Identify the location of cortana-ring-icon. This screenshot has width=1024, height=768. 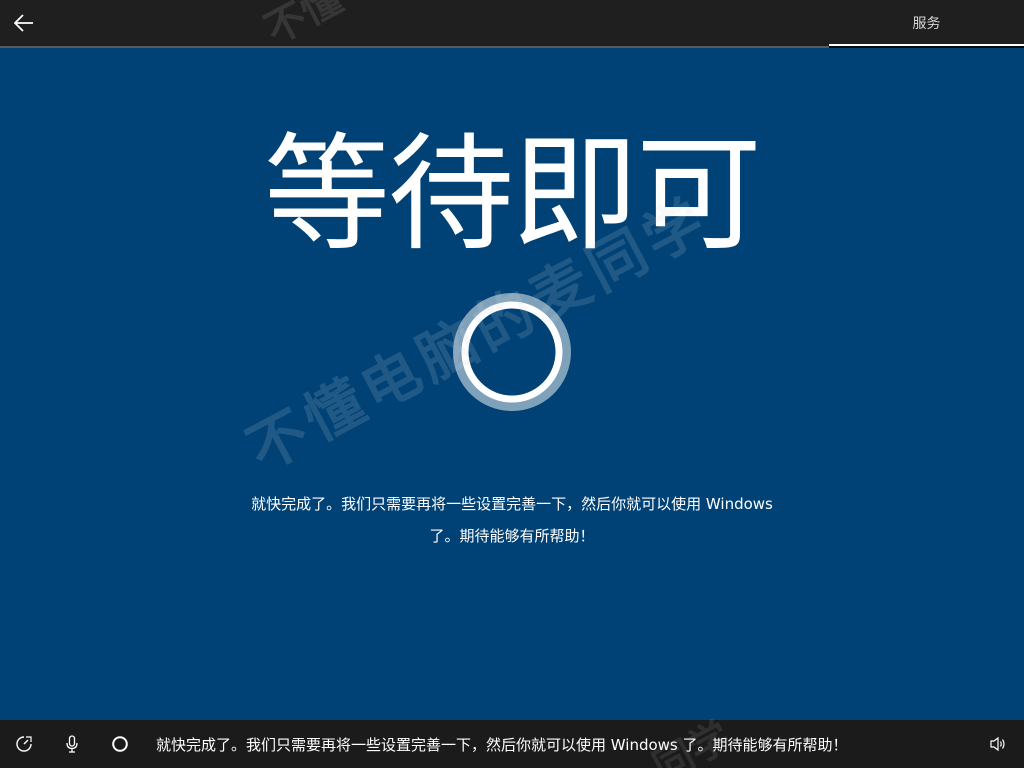
(120, 744).